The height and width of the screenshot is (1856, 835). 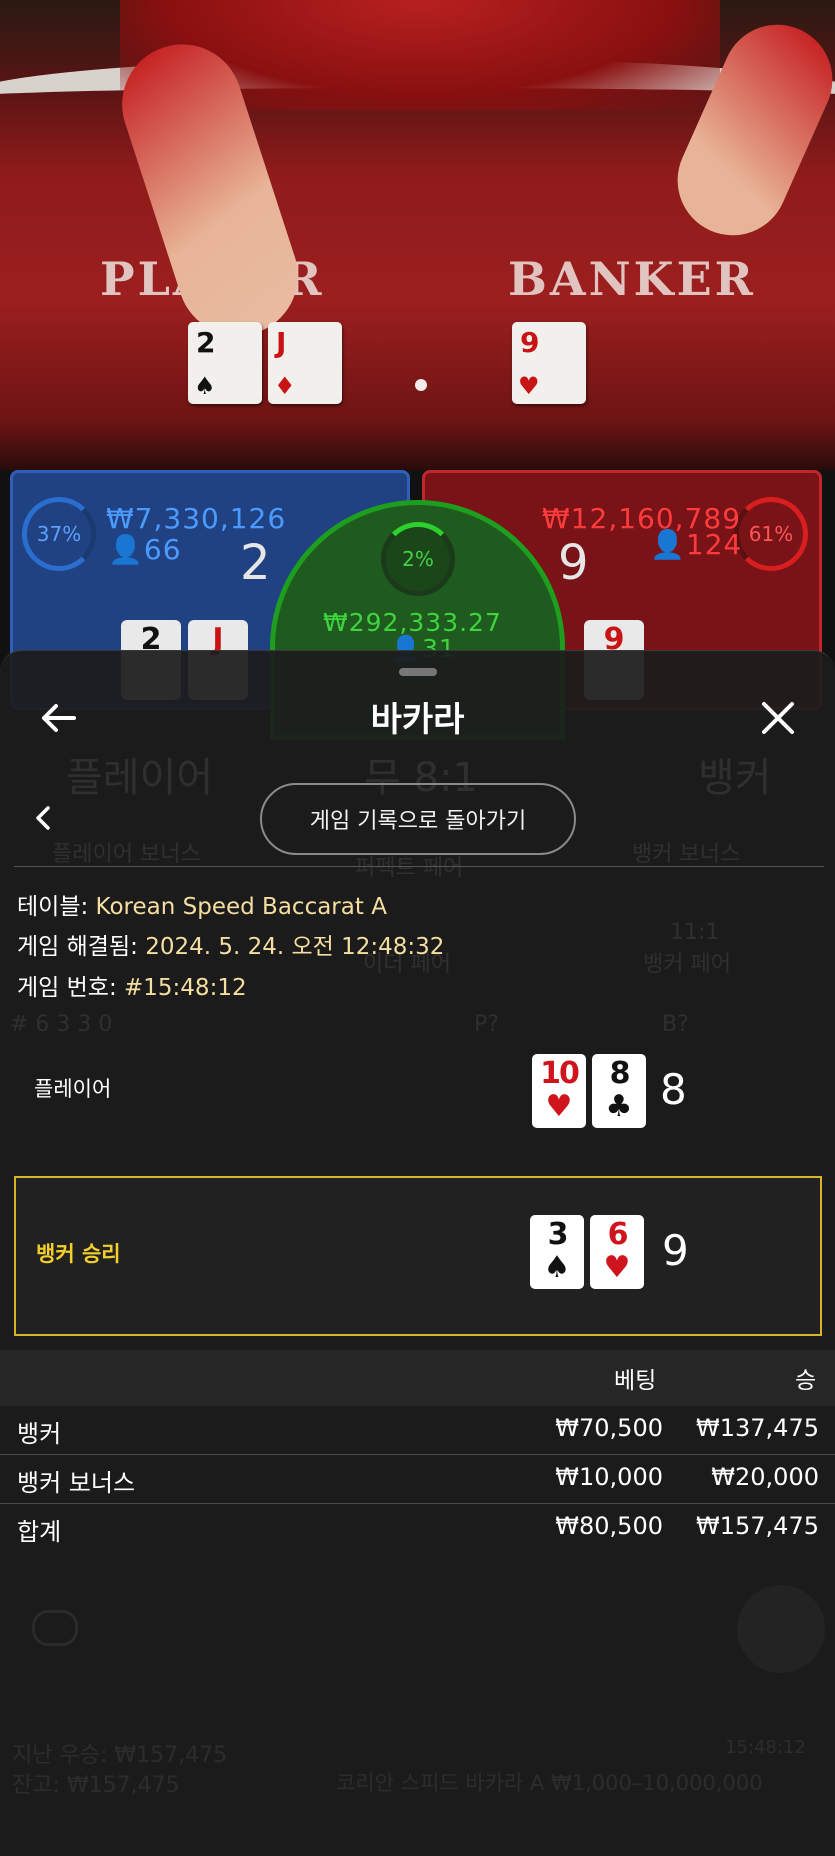 What do you see at coordinates (418, 819) in the screenshot?
I see `return-to-history-button: 게임 기록으로 돌아가기` at bounding box center [418, 819].